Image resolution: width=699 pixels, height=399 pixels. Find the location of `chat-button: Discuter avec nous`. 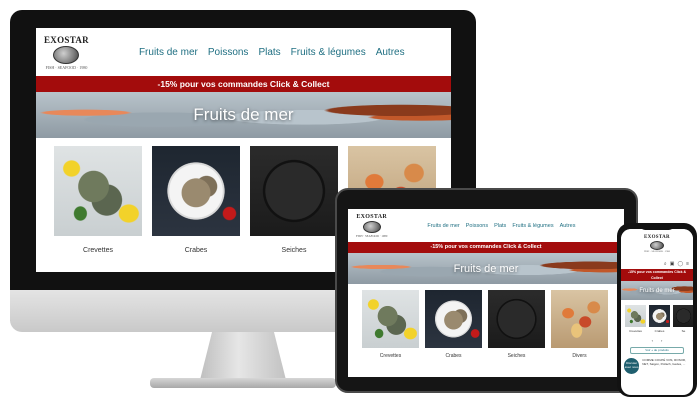

chat-button: Discuter avec nous is located at coordinates (632, 366).